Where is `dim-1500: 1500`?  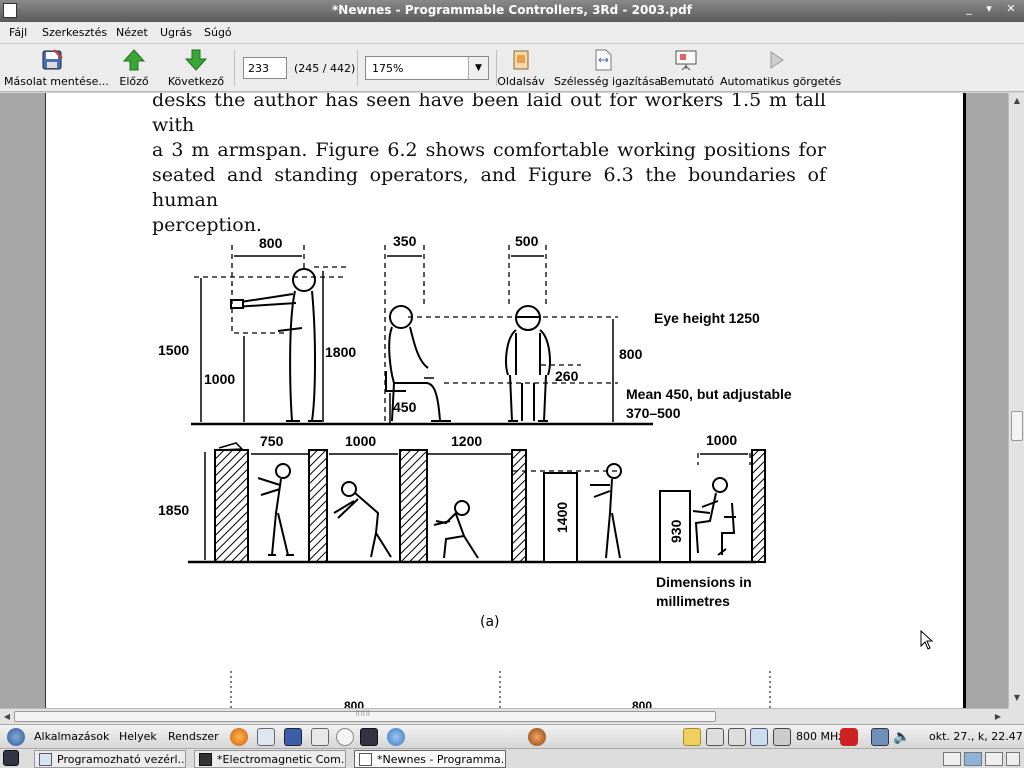 dim-1500: 1500 is located at coordinates (173, 350).